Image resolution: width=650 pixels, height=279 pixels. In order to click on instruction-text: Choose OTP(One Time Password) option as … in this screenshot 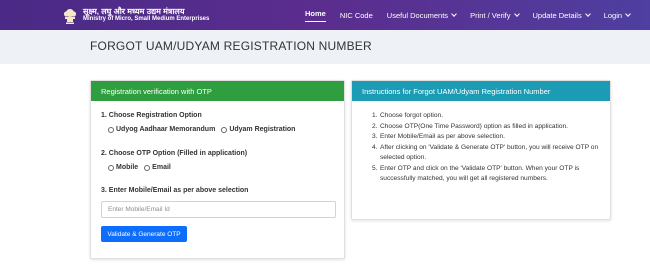, I will do `click(474, 126)`.